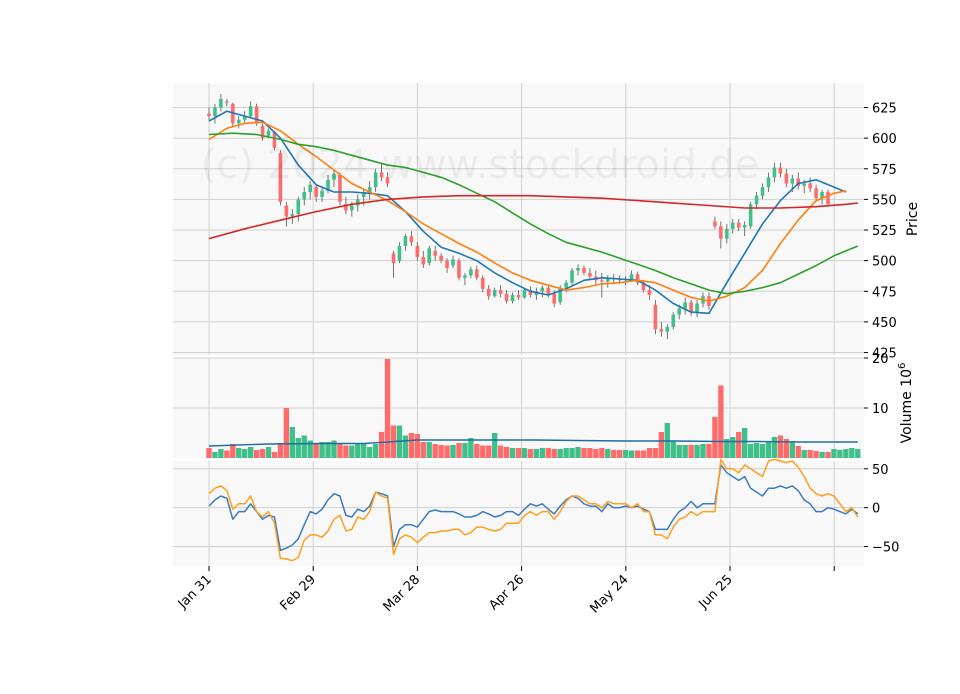  Describe the element at coordinates (884, 323) in the screenshot. I see `y-tick-label: 450` at that location.